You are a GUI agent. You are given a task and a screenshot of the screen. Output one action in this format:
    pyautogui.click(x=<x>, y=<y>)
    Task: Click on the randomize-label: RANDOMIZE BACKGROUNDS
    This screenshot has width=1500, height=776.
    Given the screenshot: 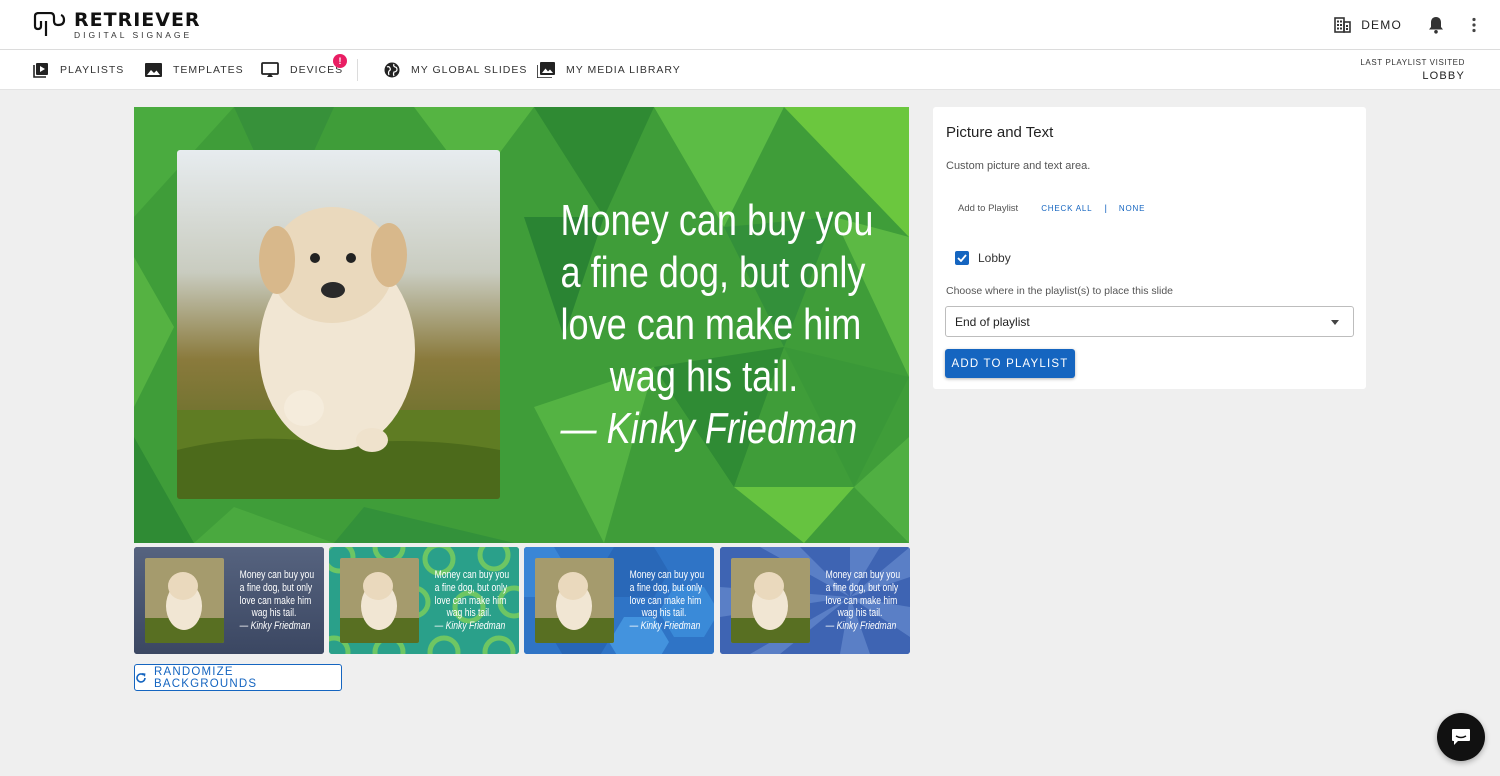 What is the action you would take?
    pyautogui.click(x=205, y=677)
    